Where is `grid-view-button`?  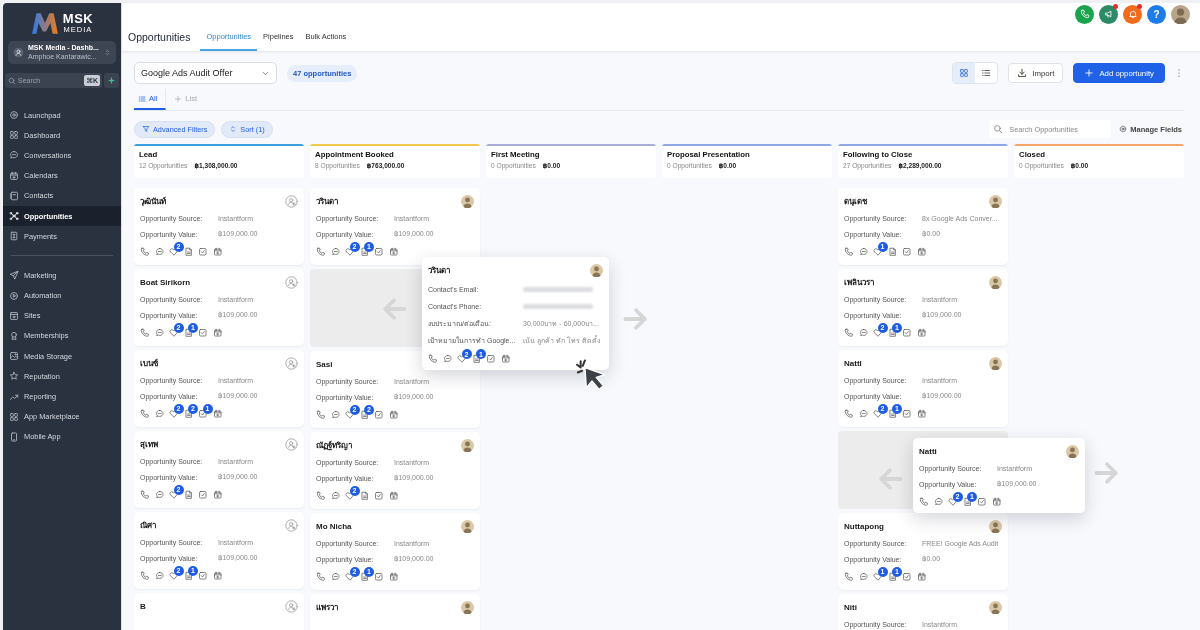
grid-view-button is located at coordinates (964, 73).